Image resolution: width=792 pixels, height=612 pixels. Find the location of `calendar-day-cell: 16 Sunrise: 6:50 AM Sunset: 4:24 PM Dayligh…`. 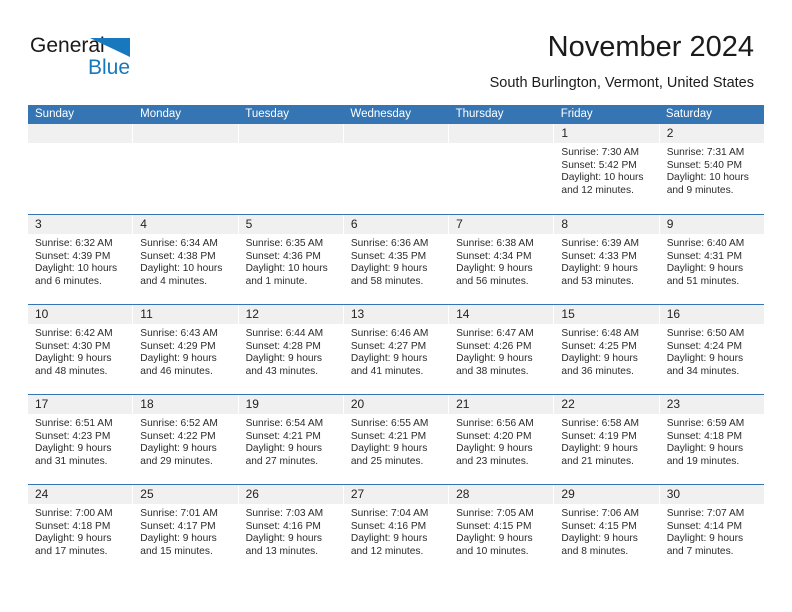

calendar-day-cell: 16 Sunrise: 6:50 AM Sunset: 4:24 PM Dayligh… is located at coordinates (711, 349).